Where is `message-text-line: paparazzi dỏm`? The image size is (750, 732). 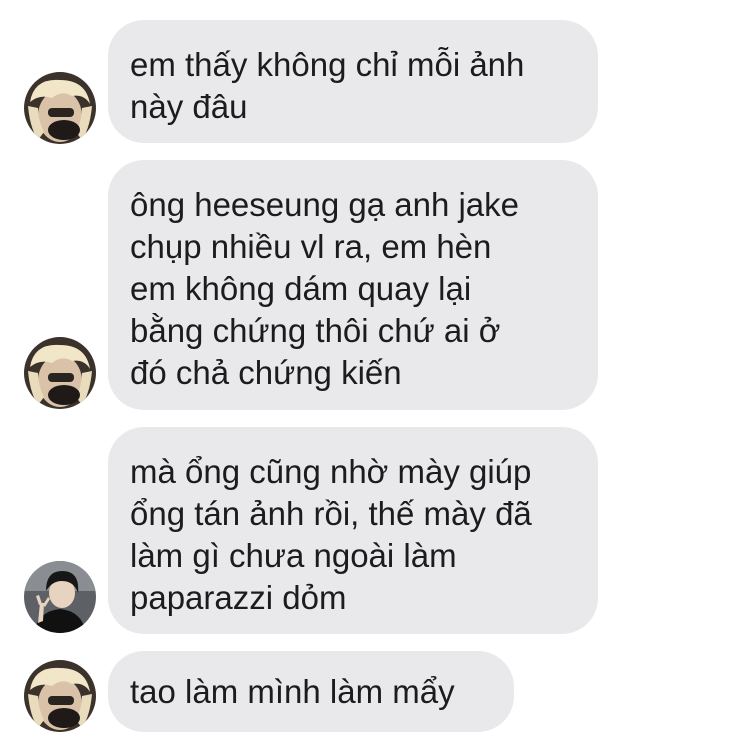
message-text-line: paparazzi dỏm is located at coordinates (238, 597).